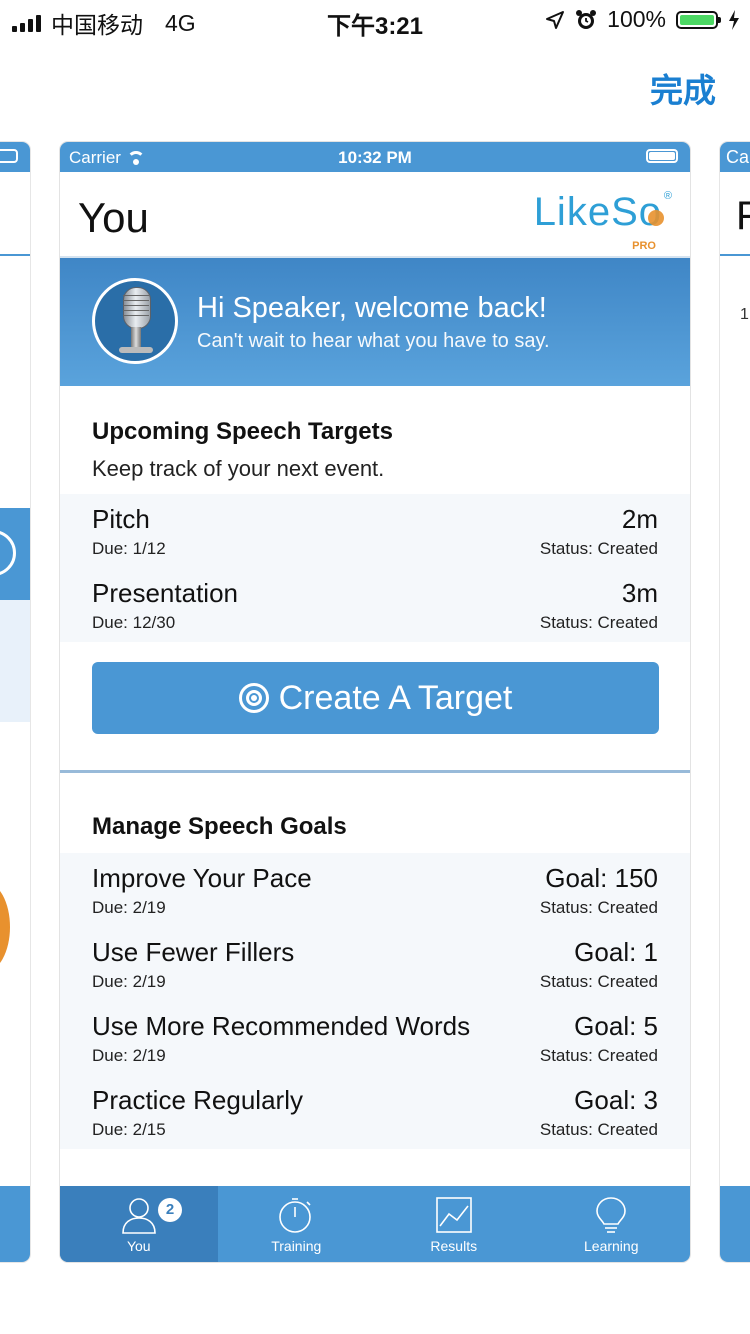  Describe the element at coordinates (735, 702) in the screenshot. I see `next-card: Ca F 1` at that location.